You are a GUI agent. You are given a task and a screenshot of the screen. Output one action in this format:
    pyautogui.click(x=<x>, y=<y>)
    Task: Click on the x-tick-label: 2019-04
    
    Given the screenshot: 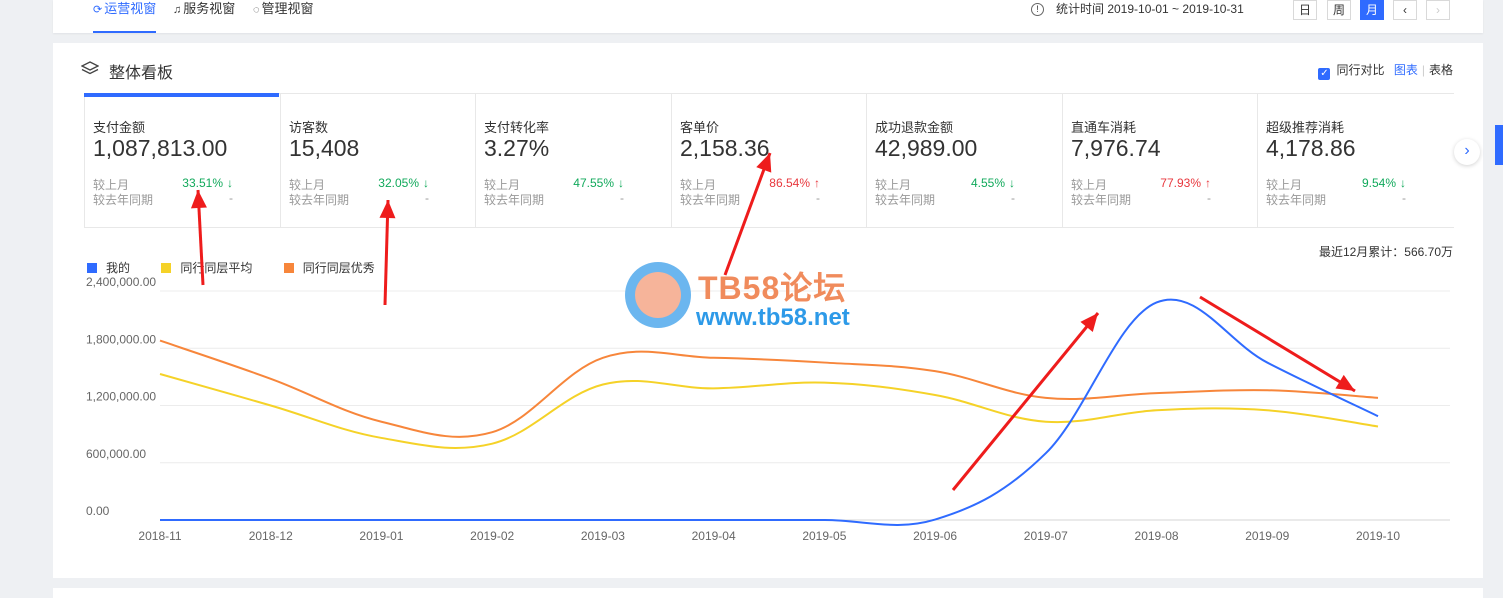 What is the action you would take?
    pyautogui.click(x=714, y=536)
    